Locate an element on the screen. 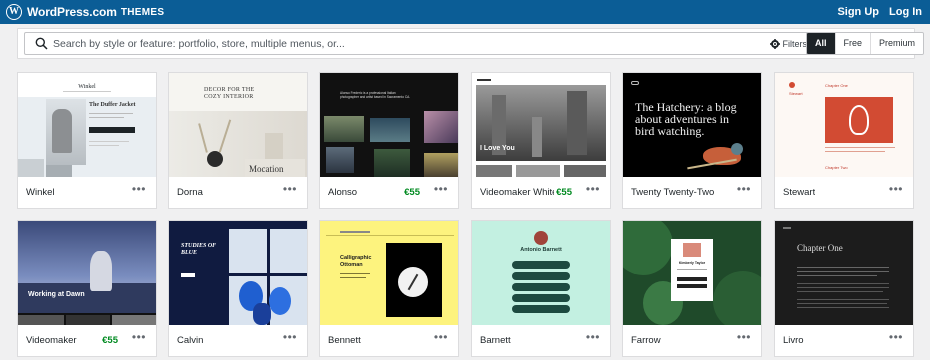 Image resolution: width=930 pixels, height=360 pixels. search-bar: Filters All Free Premium is located at coordinates (471, 43).